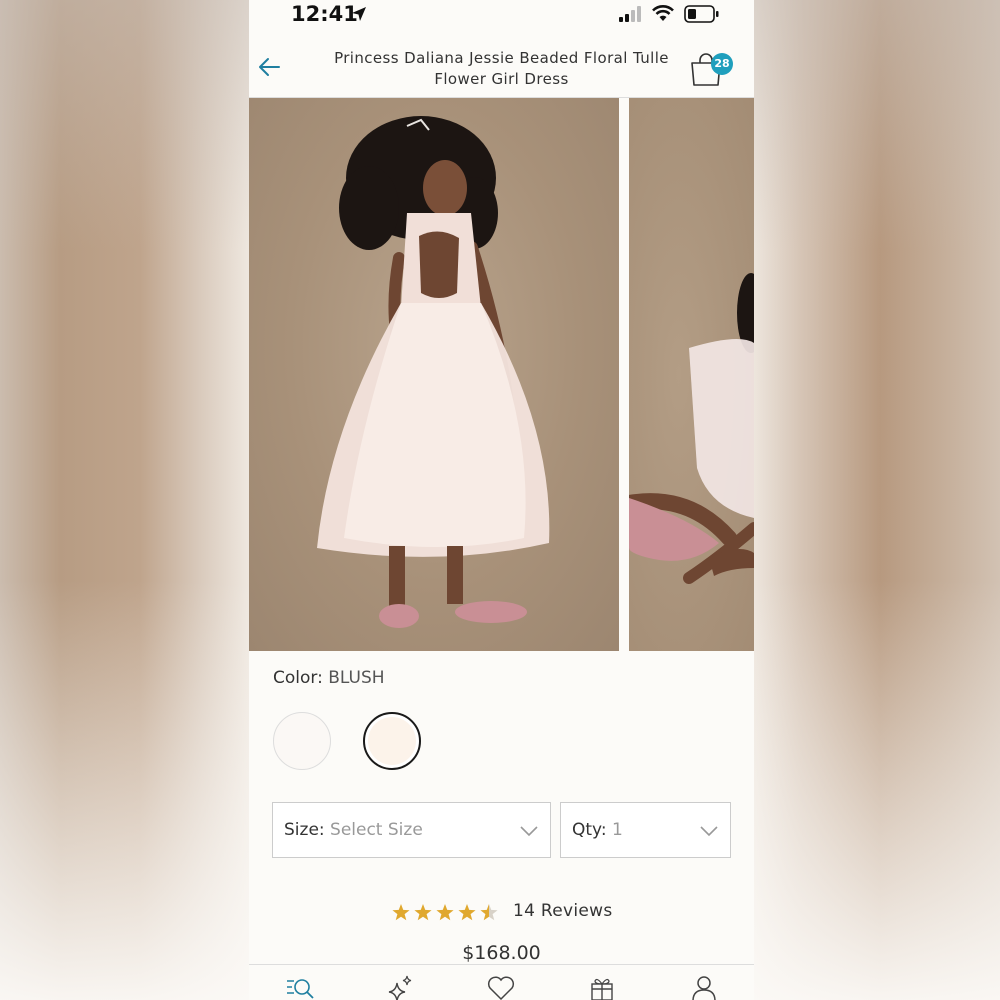 This screenshot has width=1000, height=1000. What do you see at coordinates (722, 64) in the screenshot?
I see `cart-count-badge: 28` at bounding box center [722, 64].